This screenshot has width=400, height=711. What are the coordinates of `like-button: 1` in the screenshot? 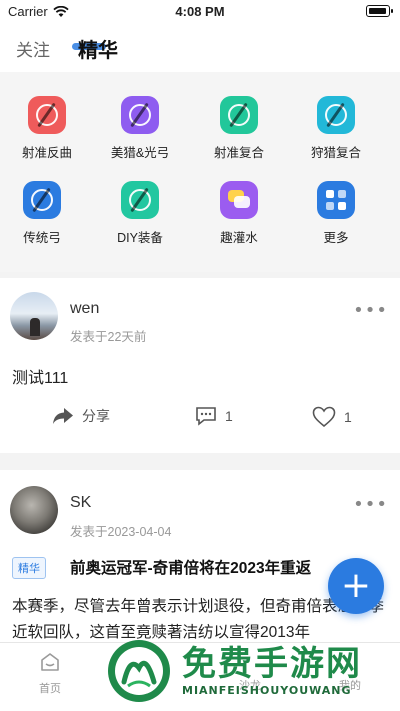 It's located at (332, 417).